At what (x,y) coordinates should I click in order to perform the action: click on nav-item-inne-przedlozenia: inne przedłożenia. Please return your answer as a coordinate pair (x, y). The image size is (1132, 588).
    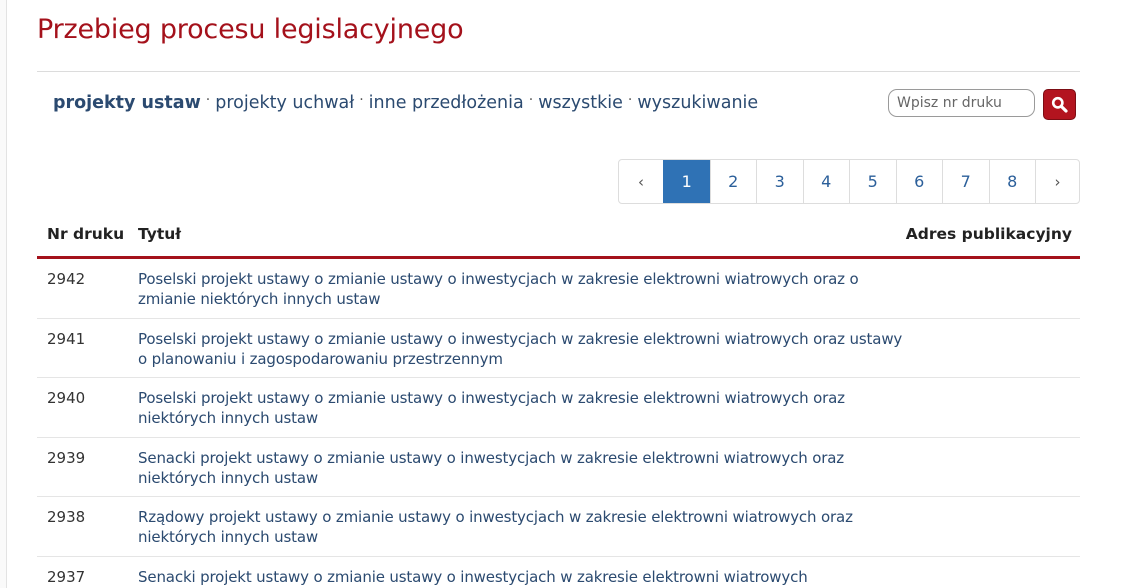
    Looking at the image, I should click on (446, 103).